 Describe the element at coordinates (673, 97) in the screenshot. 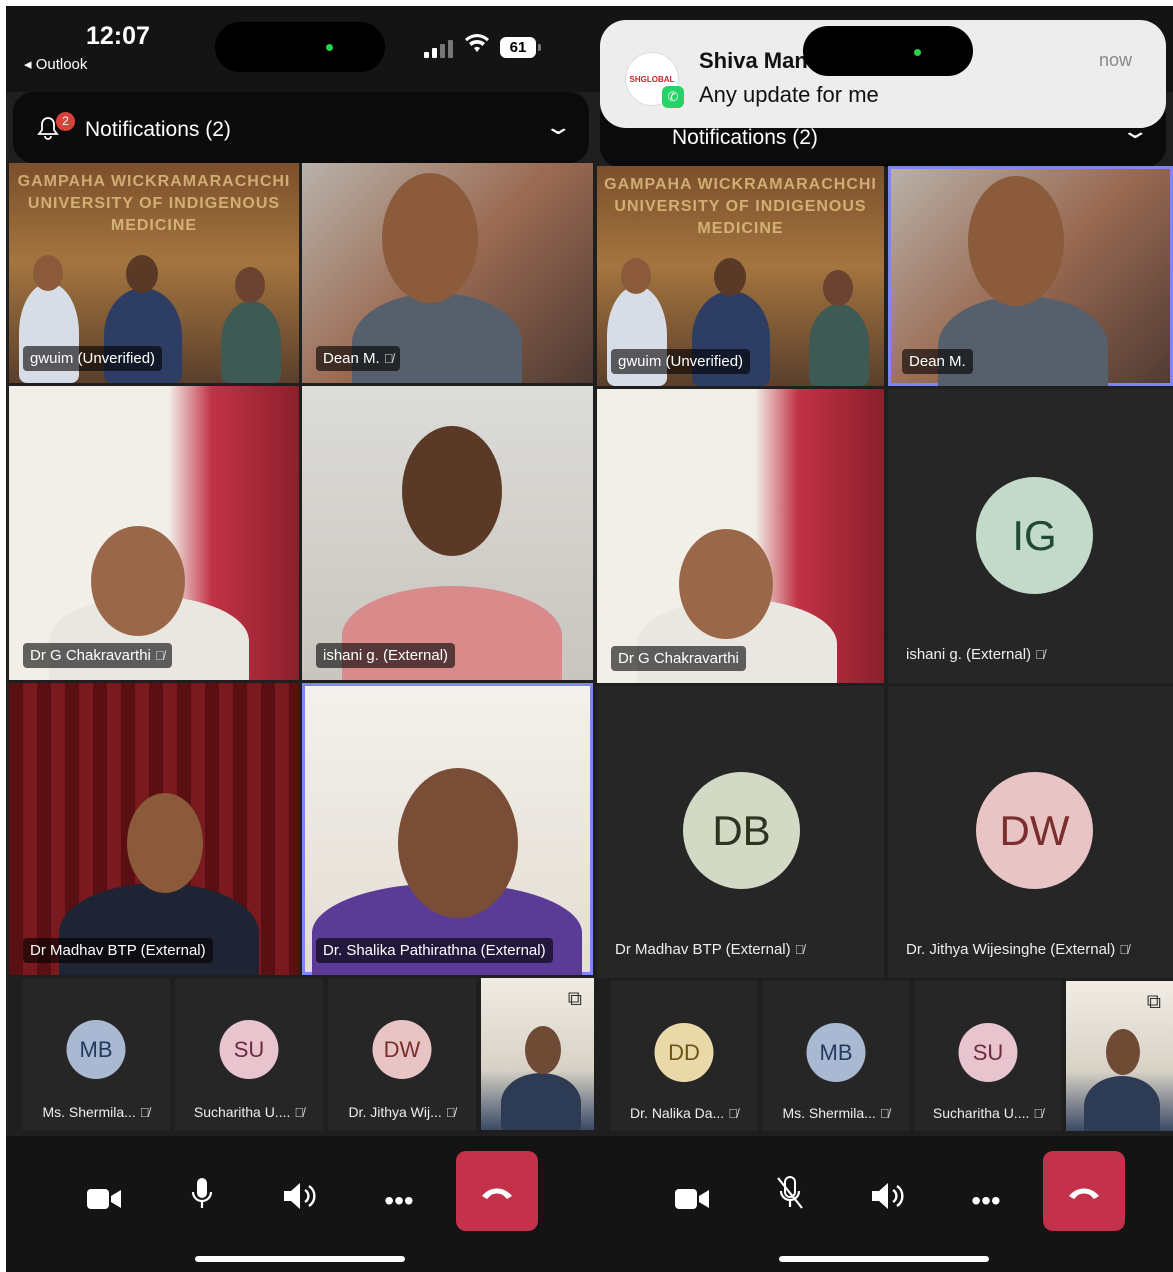

I see `whatsapp-icon: ✆` at that location.